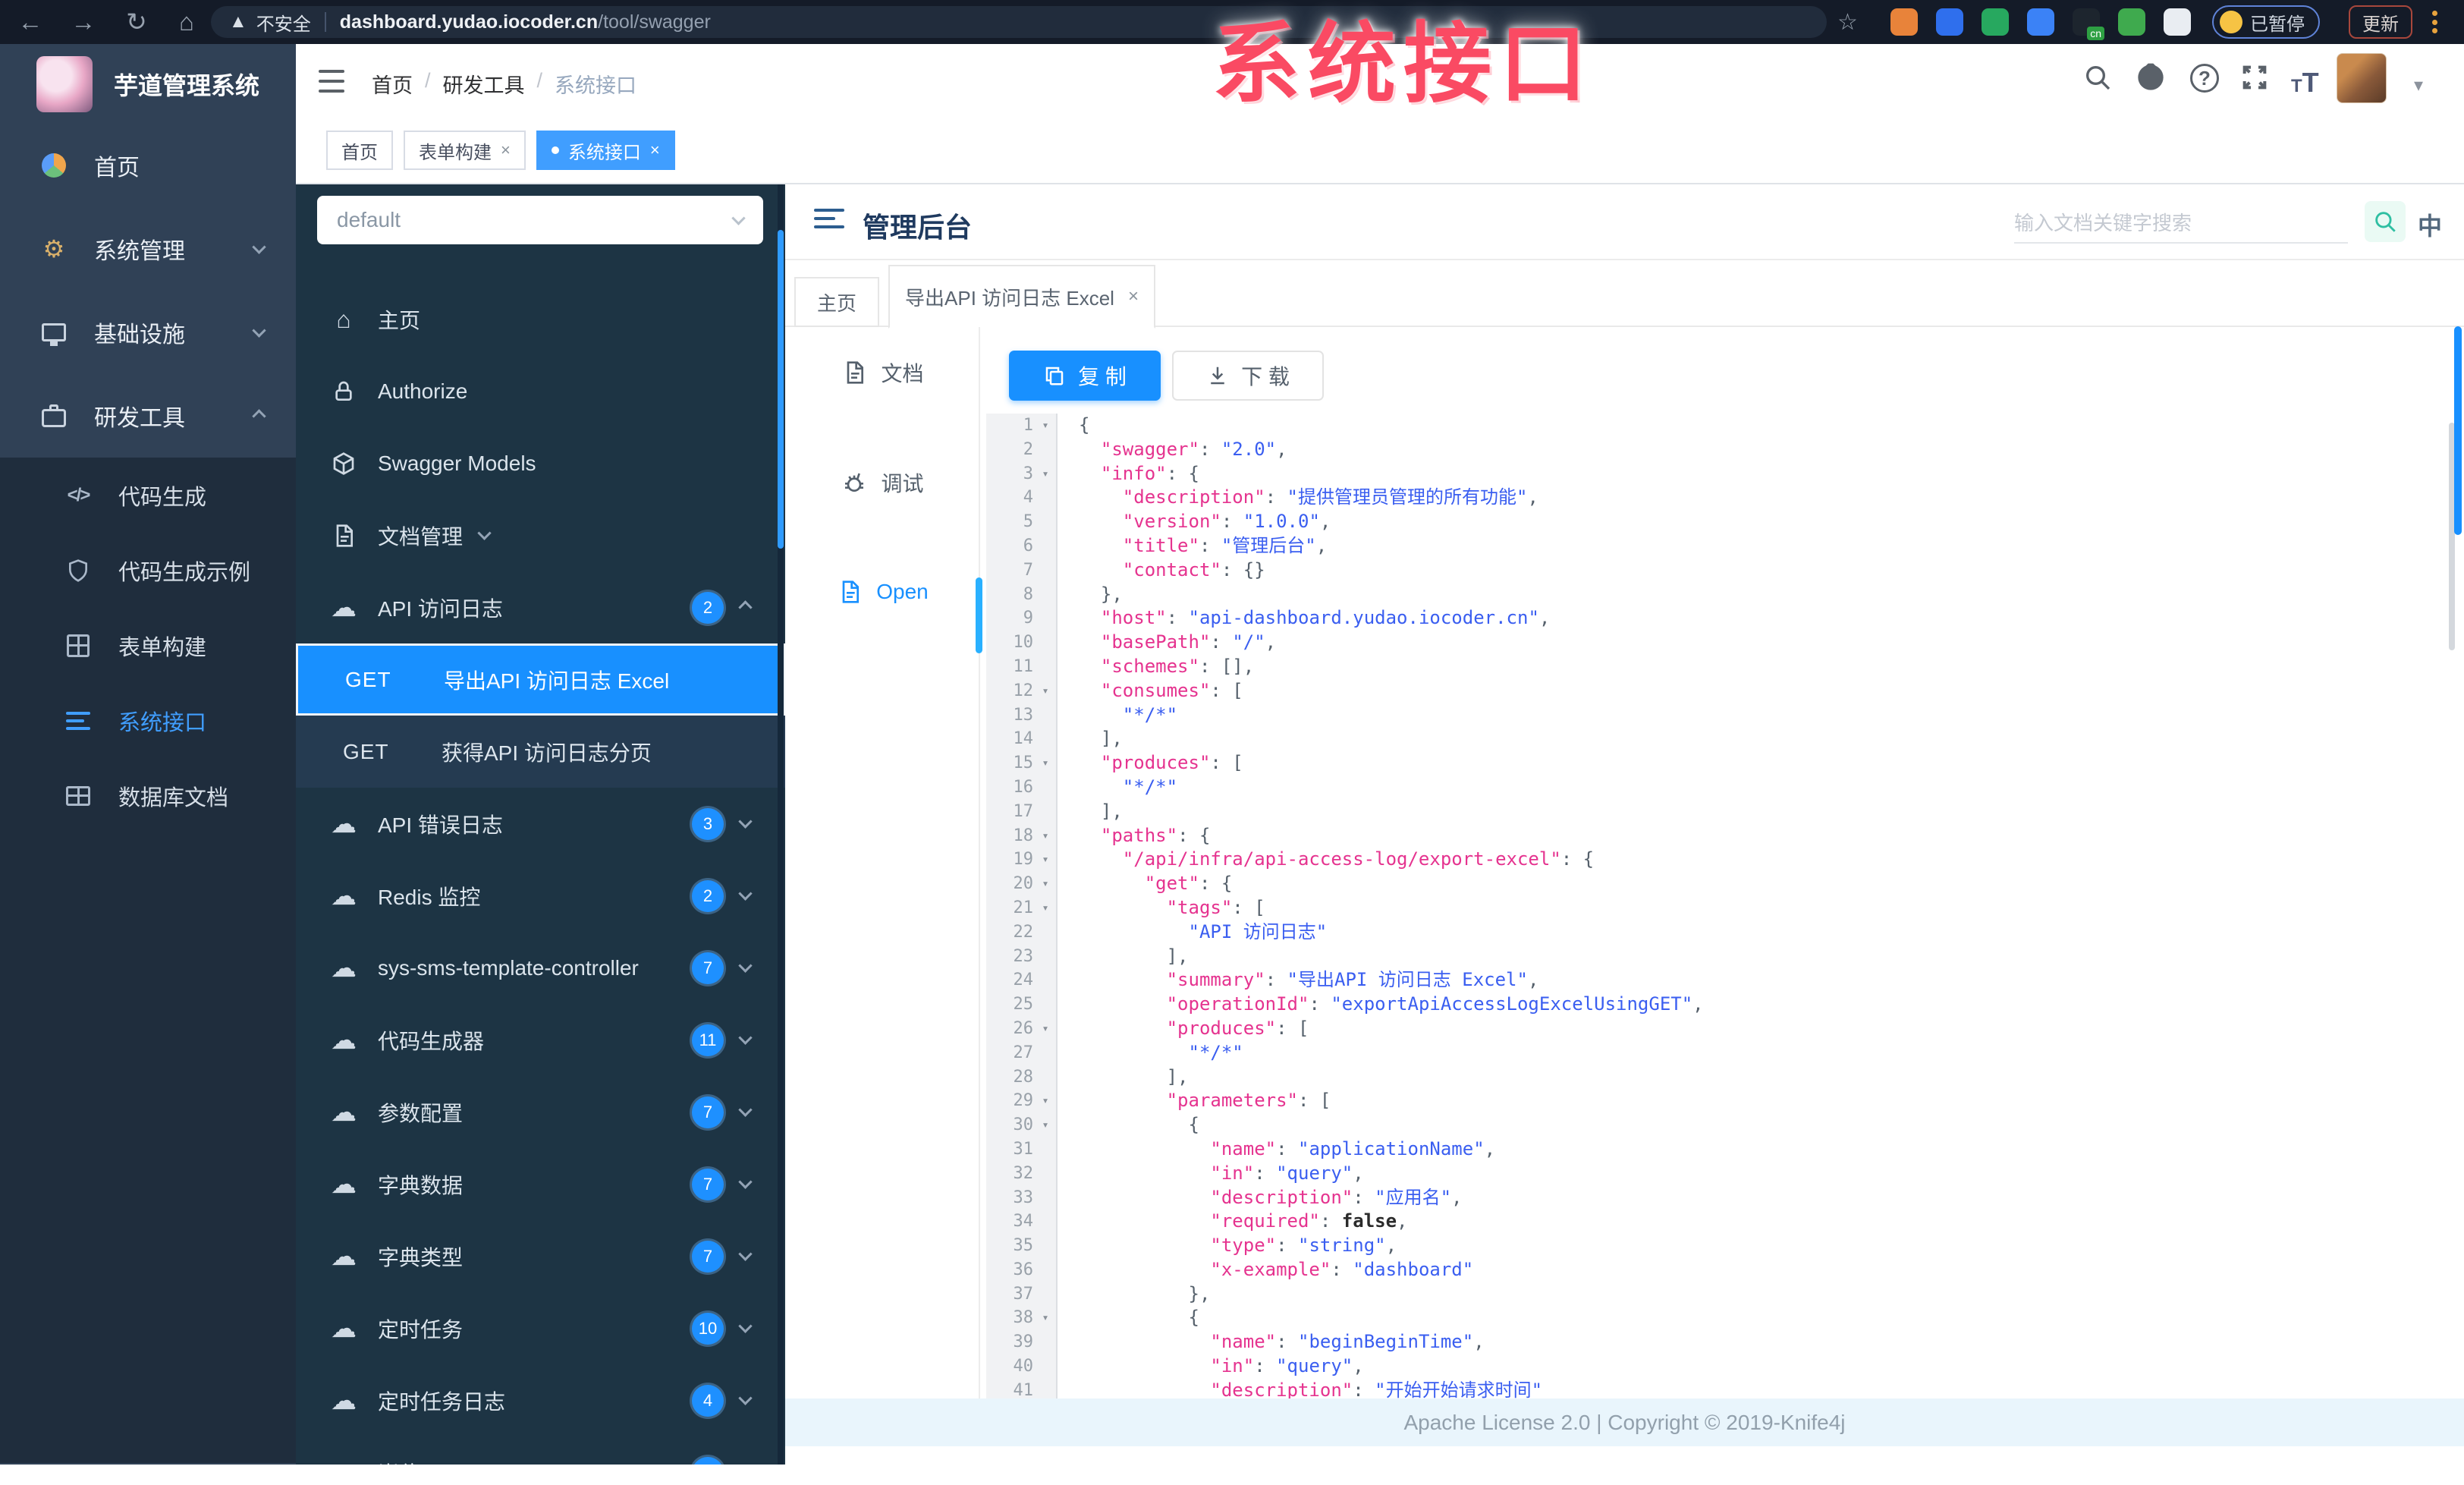  I want to click on doc-tab-主页: 主页, so click(836, 302).